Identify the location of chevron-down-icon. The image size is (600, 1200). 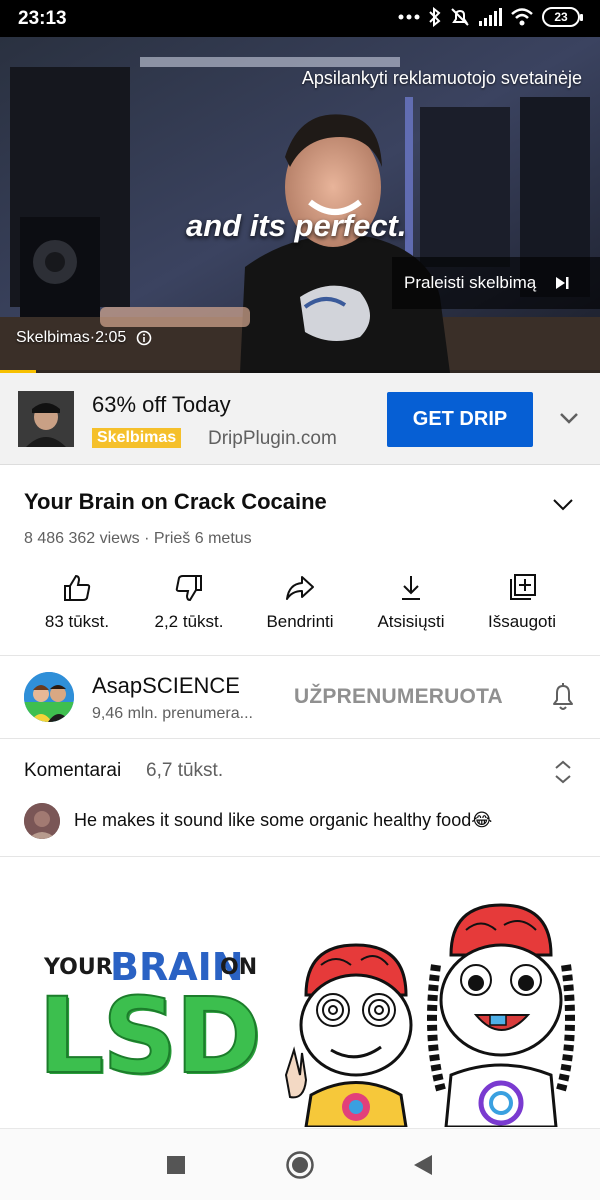
(569, 418).